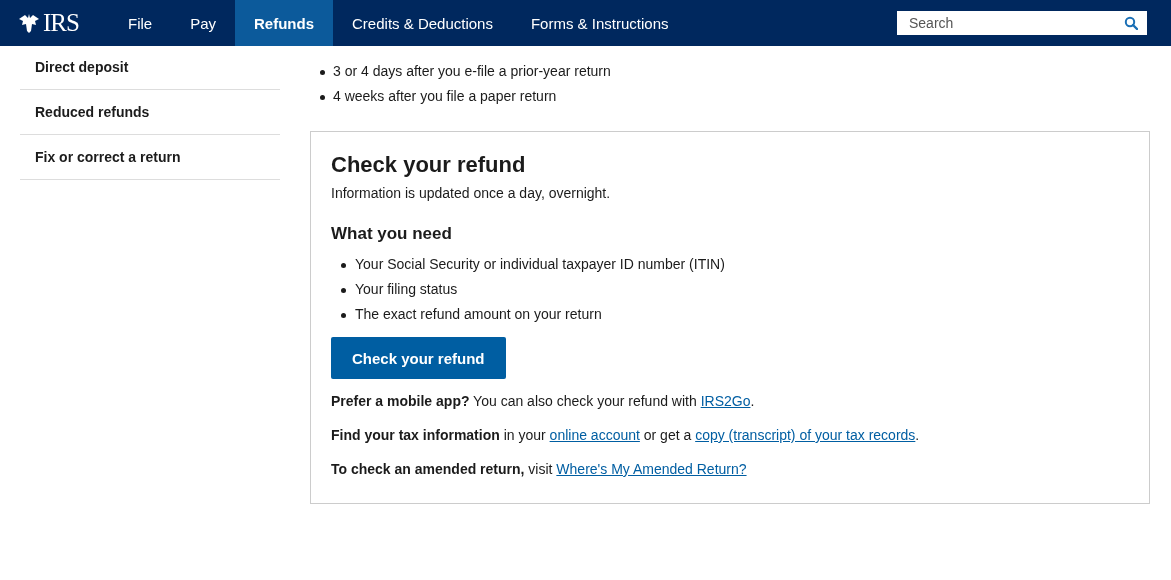 This screenshot has height=580, width=1171. I want to click on note-text: To check an amended return, visit Where's My Amended Return?, so click(539, 469).